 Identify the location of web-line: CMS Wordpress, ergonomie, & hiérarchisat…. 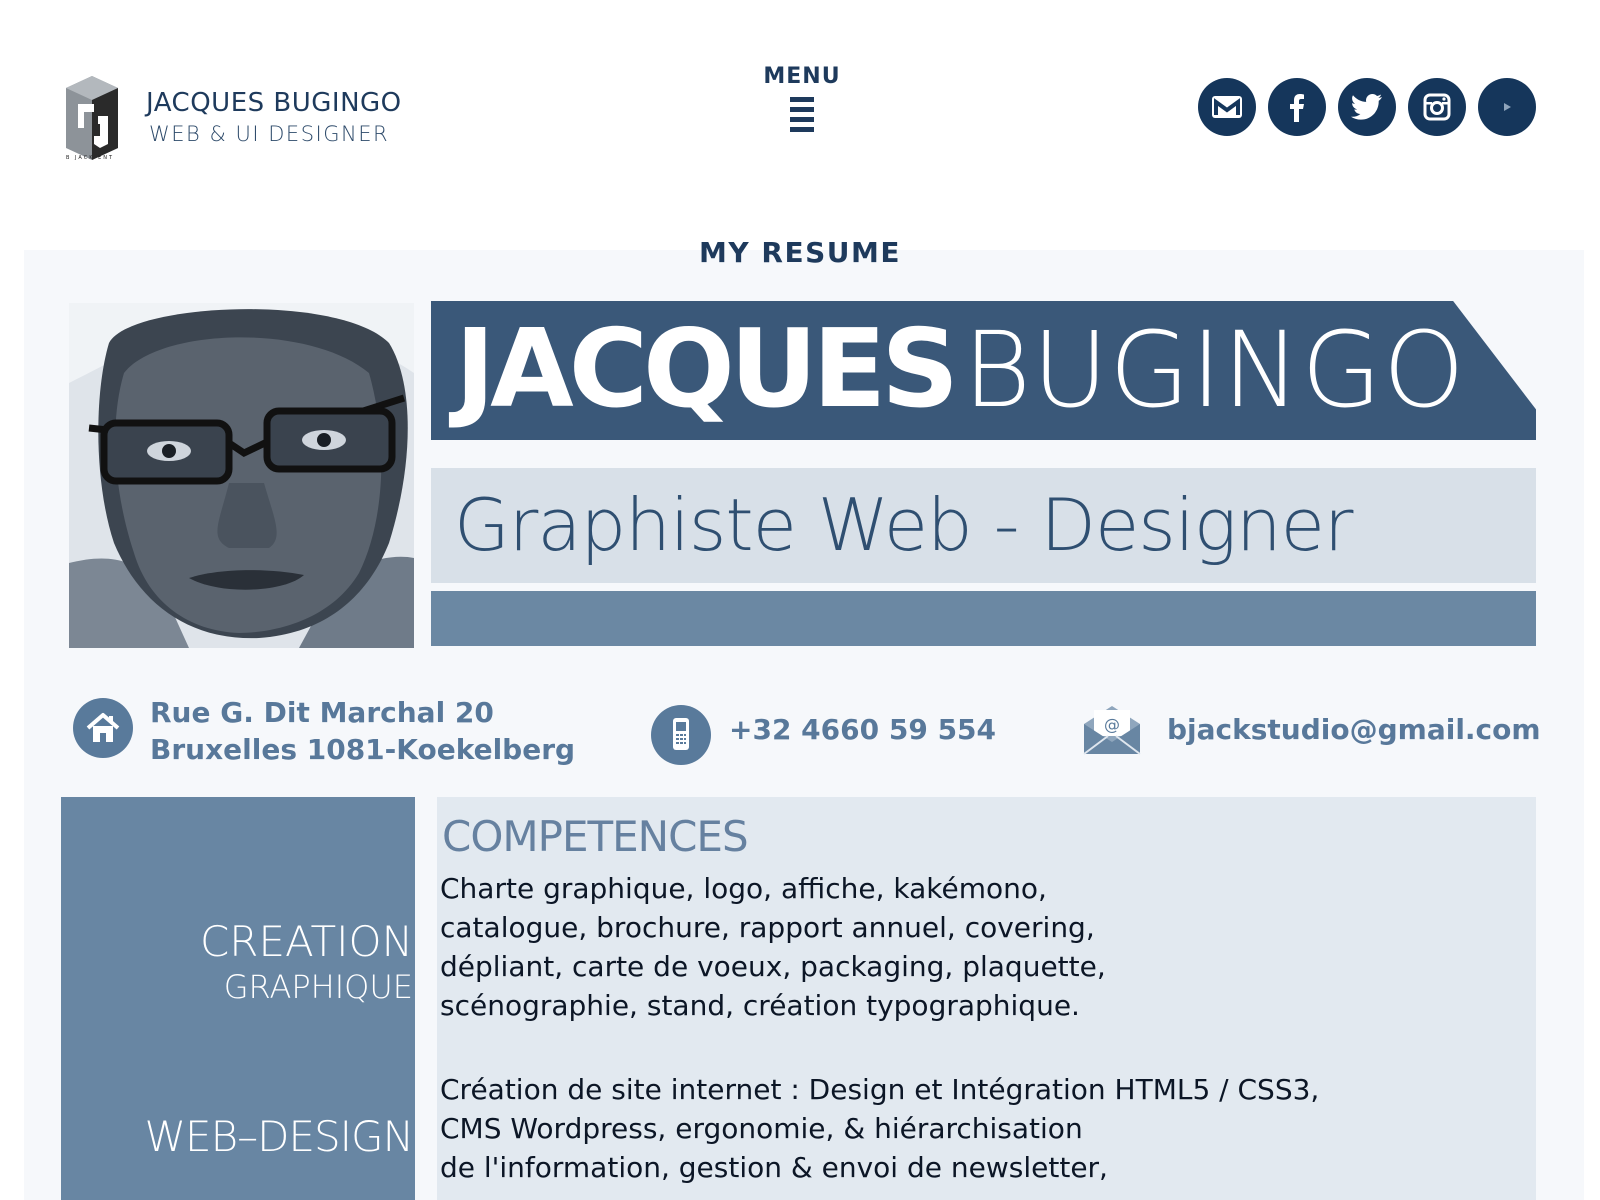
(761, 1128).